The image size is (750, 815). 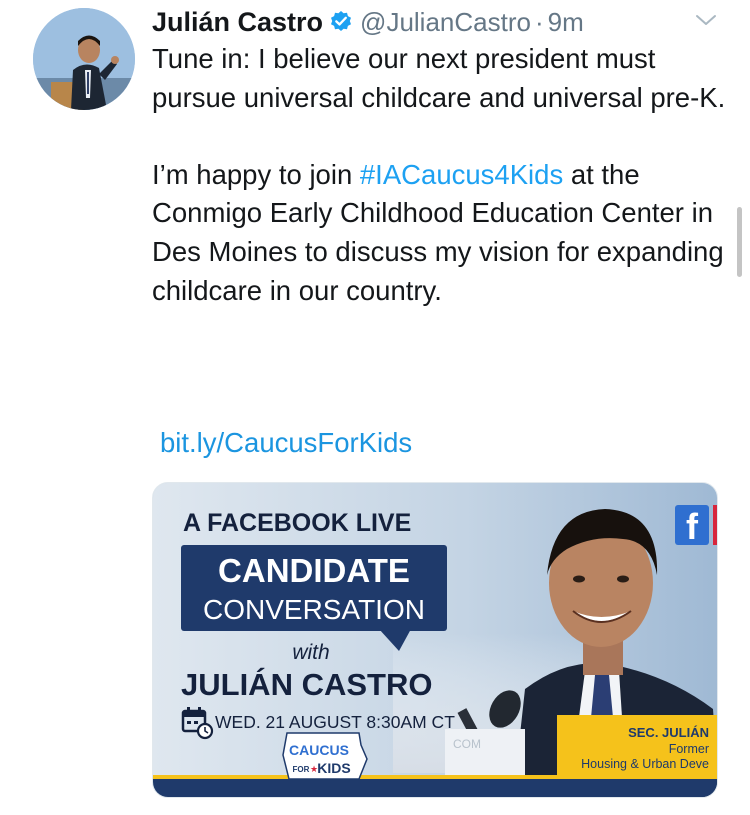 I want to click on logo-top: CAUCUS, so click(x=319, y=750).